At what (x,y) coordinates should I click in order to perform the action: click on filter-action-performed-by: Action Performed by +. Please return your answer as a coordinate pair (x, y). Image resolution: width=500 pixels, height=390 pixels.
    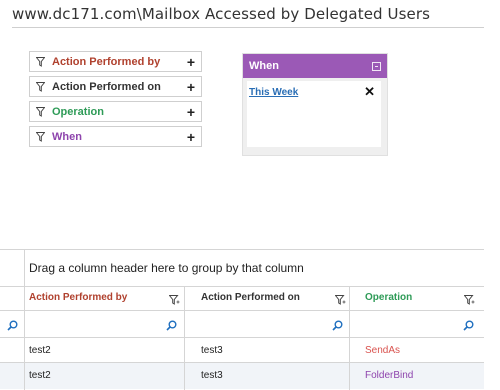
    Looking at the image, I should click on (115, 61).